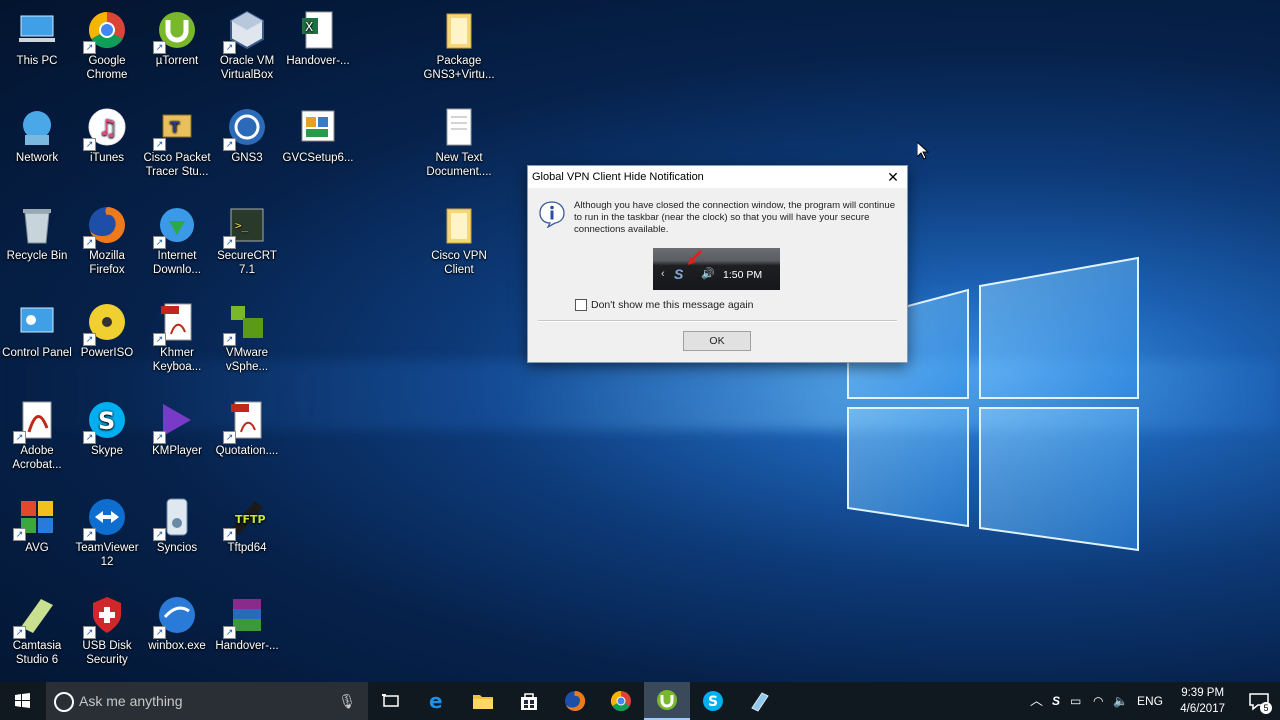  I want to click on desktop-shortcut-label: PowerISO, so click(107, 353).